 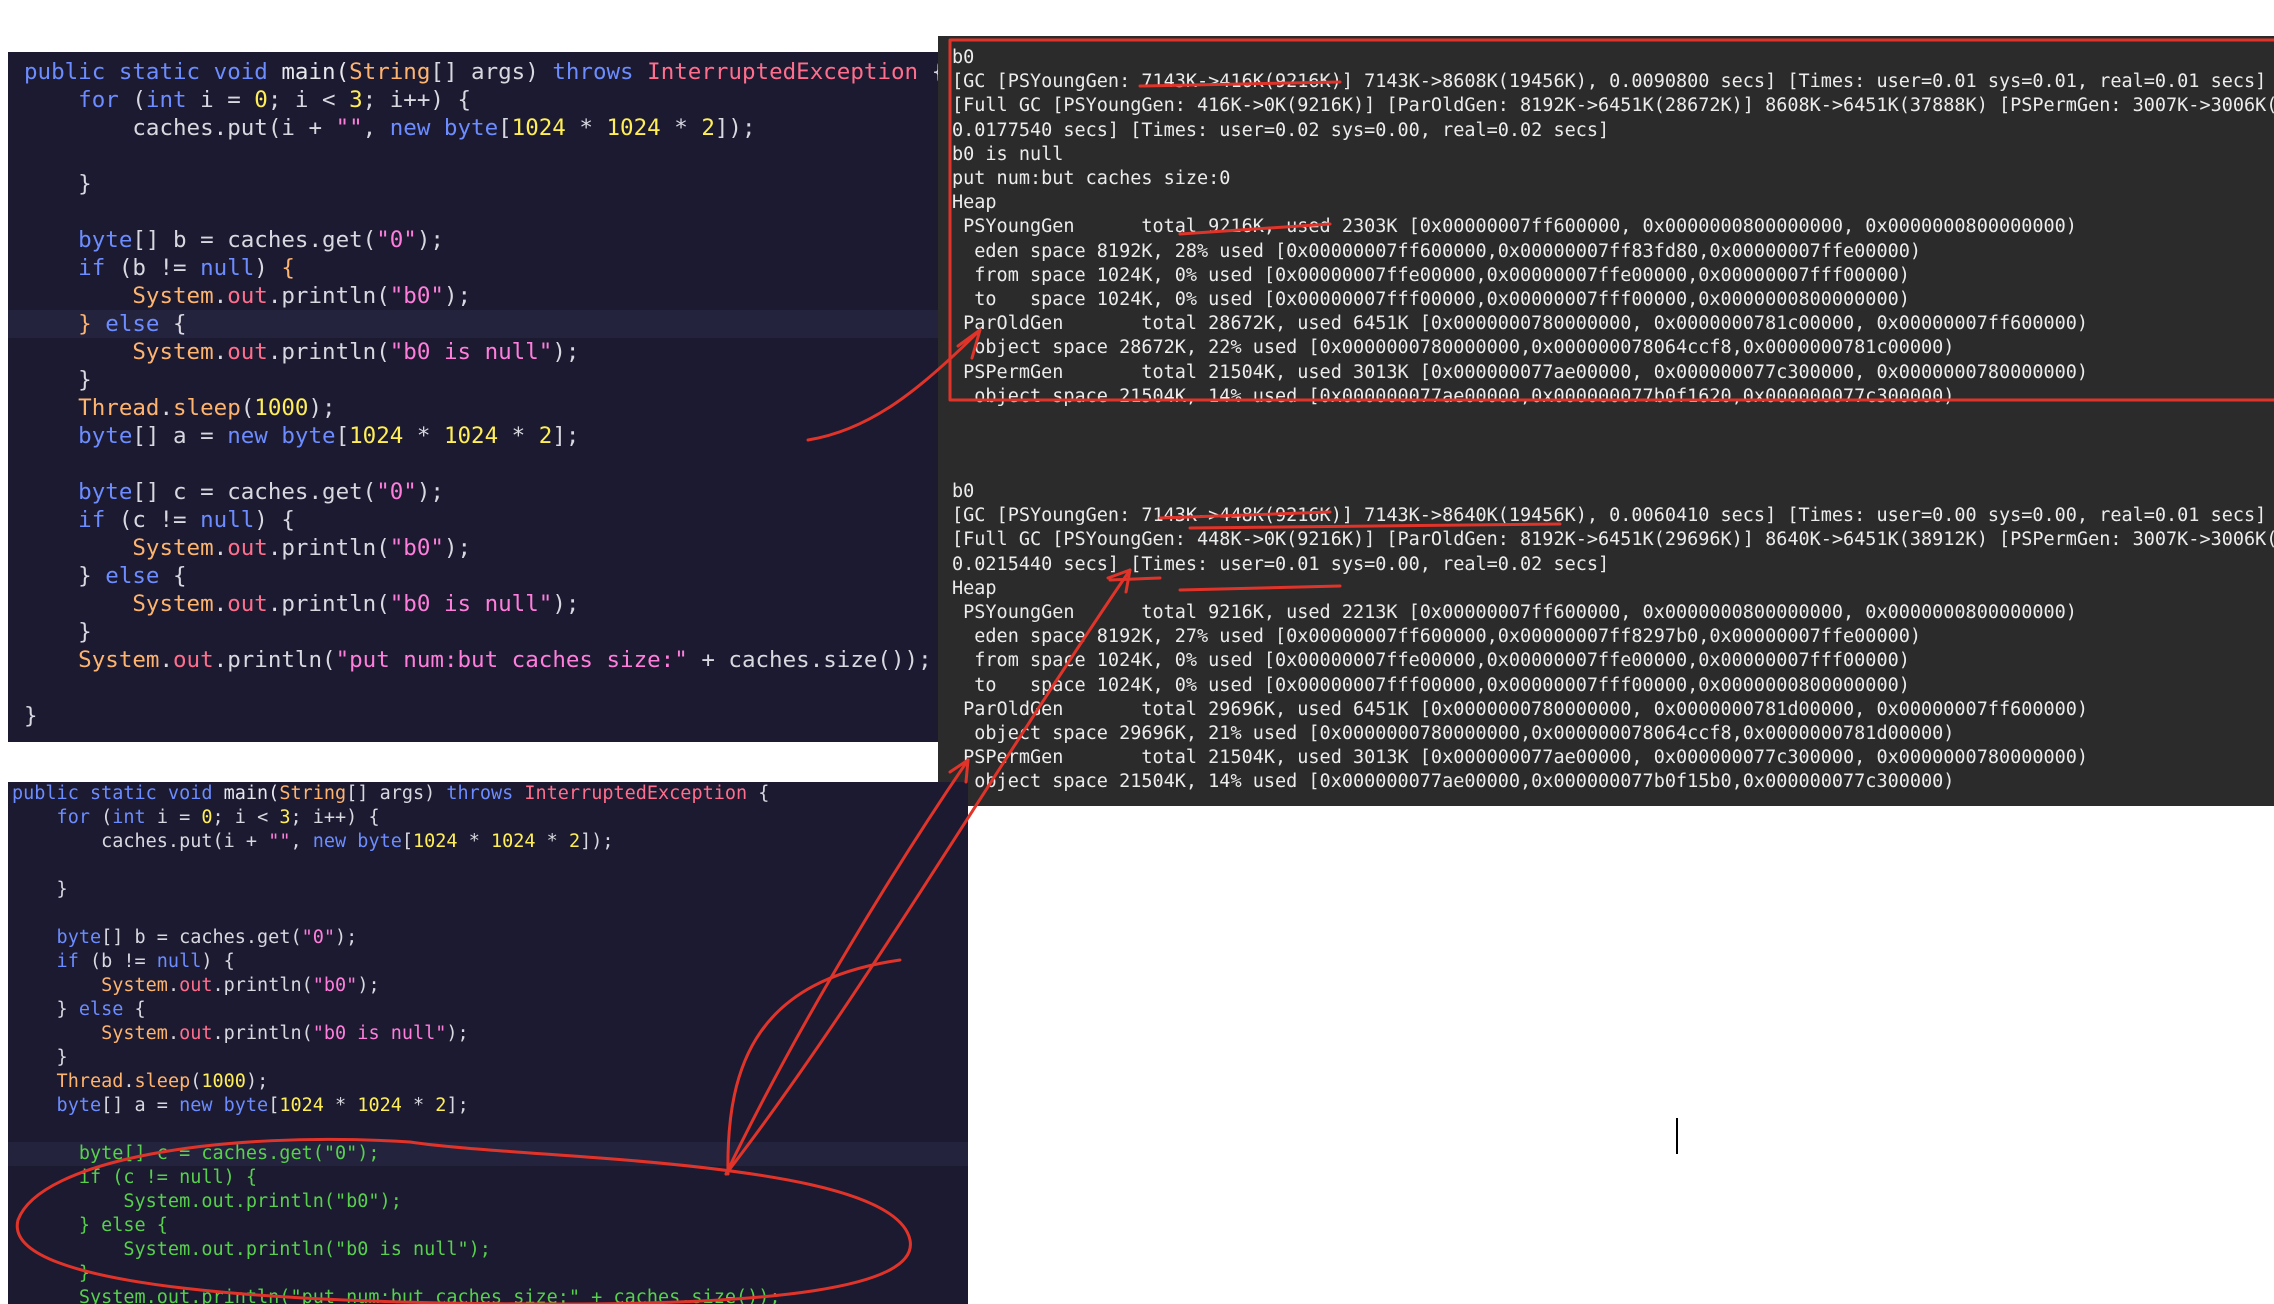 I want to click on terminal-line: Heap, so click(x=974, y=588).